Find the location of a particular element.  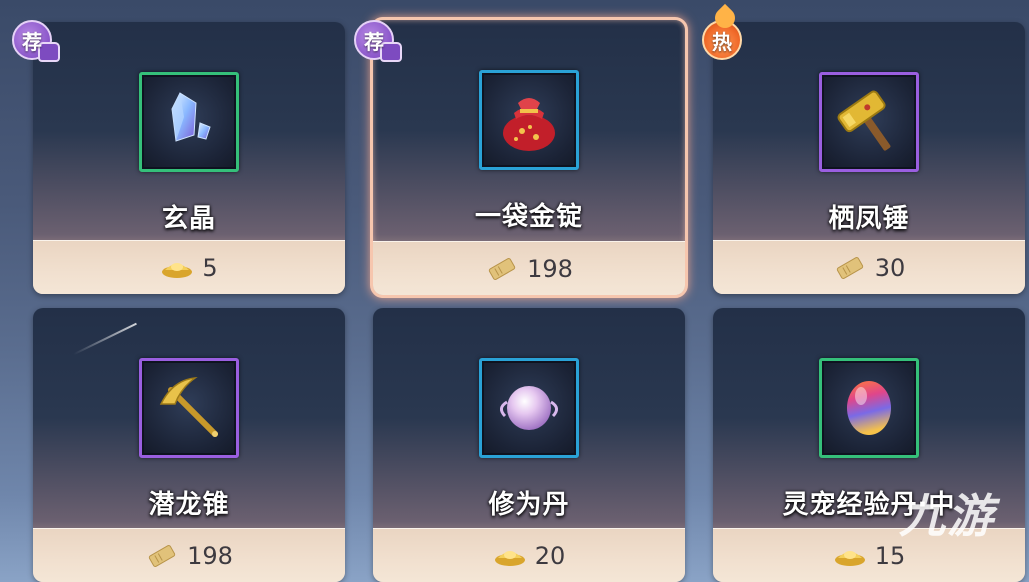

item-name: 玄晶 is located at coordinates (188, 219).